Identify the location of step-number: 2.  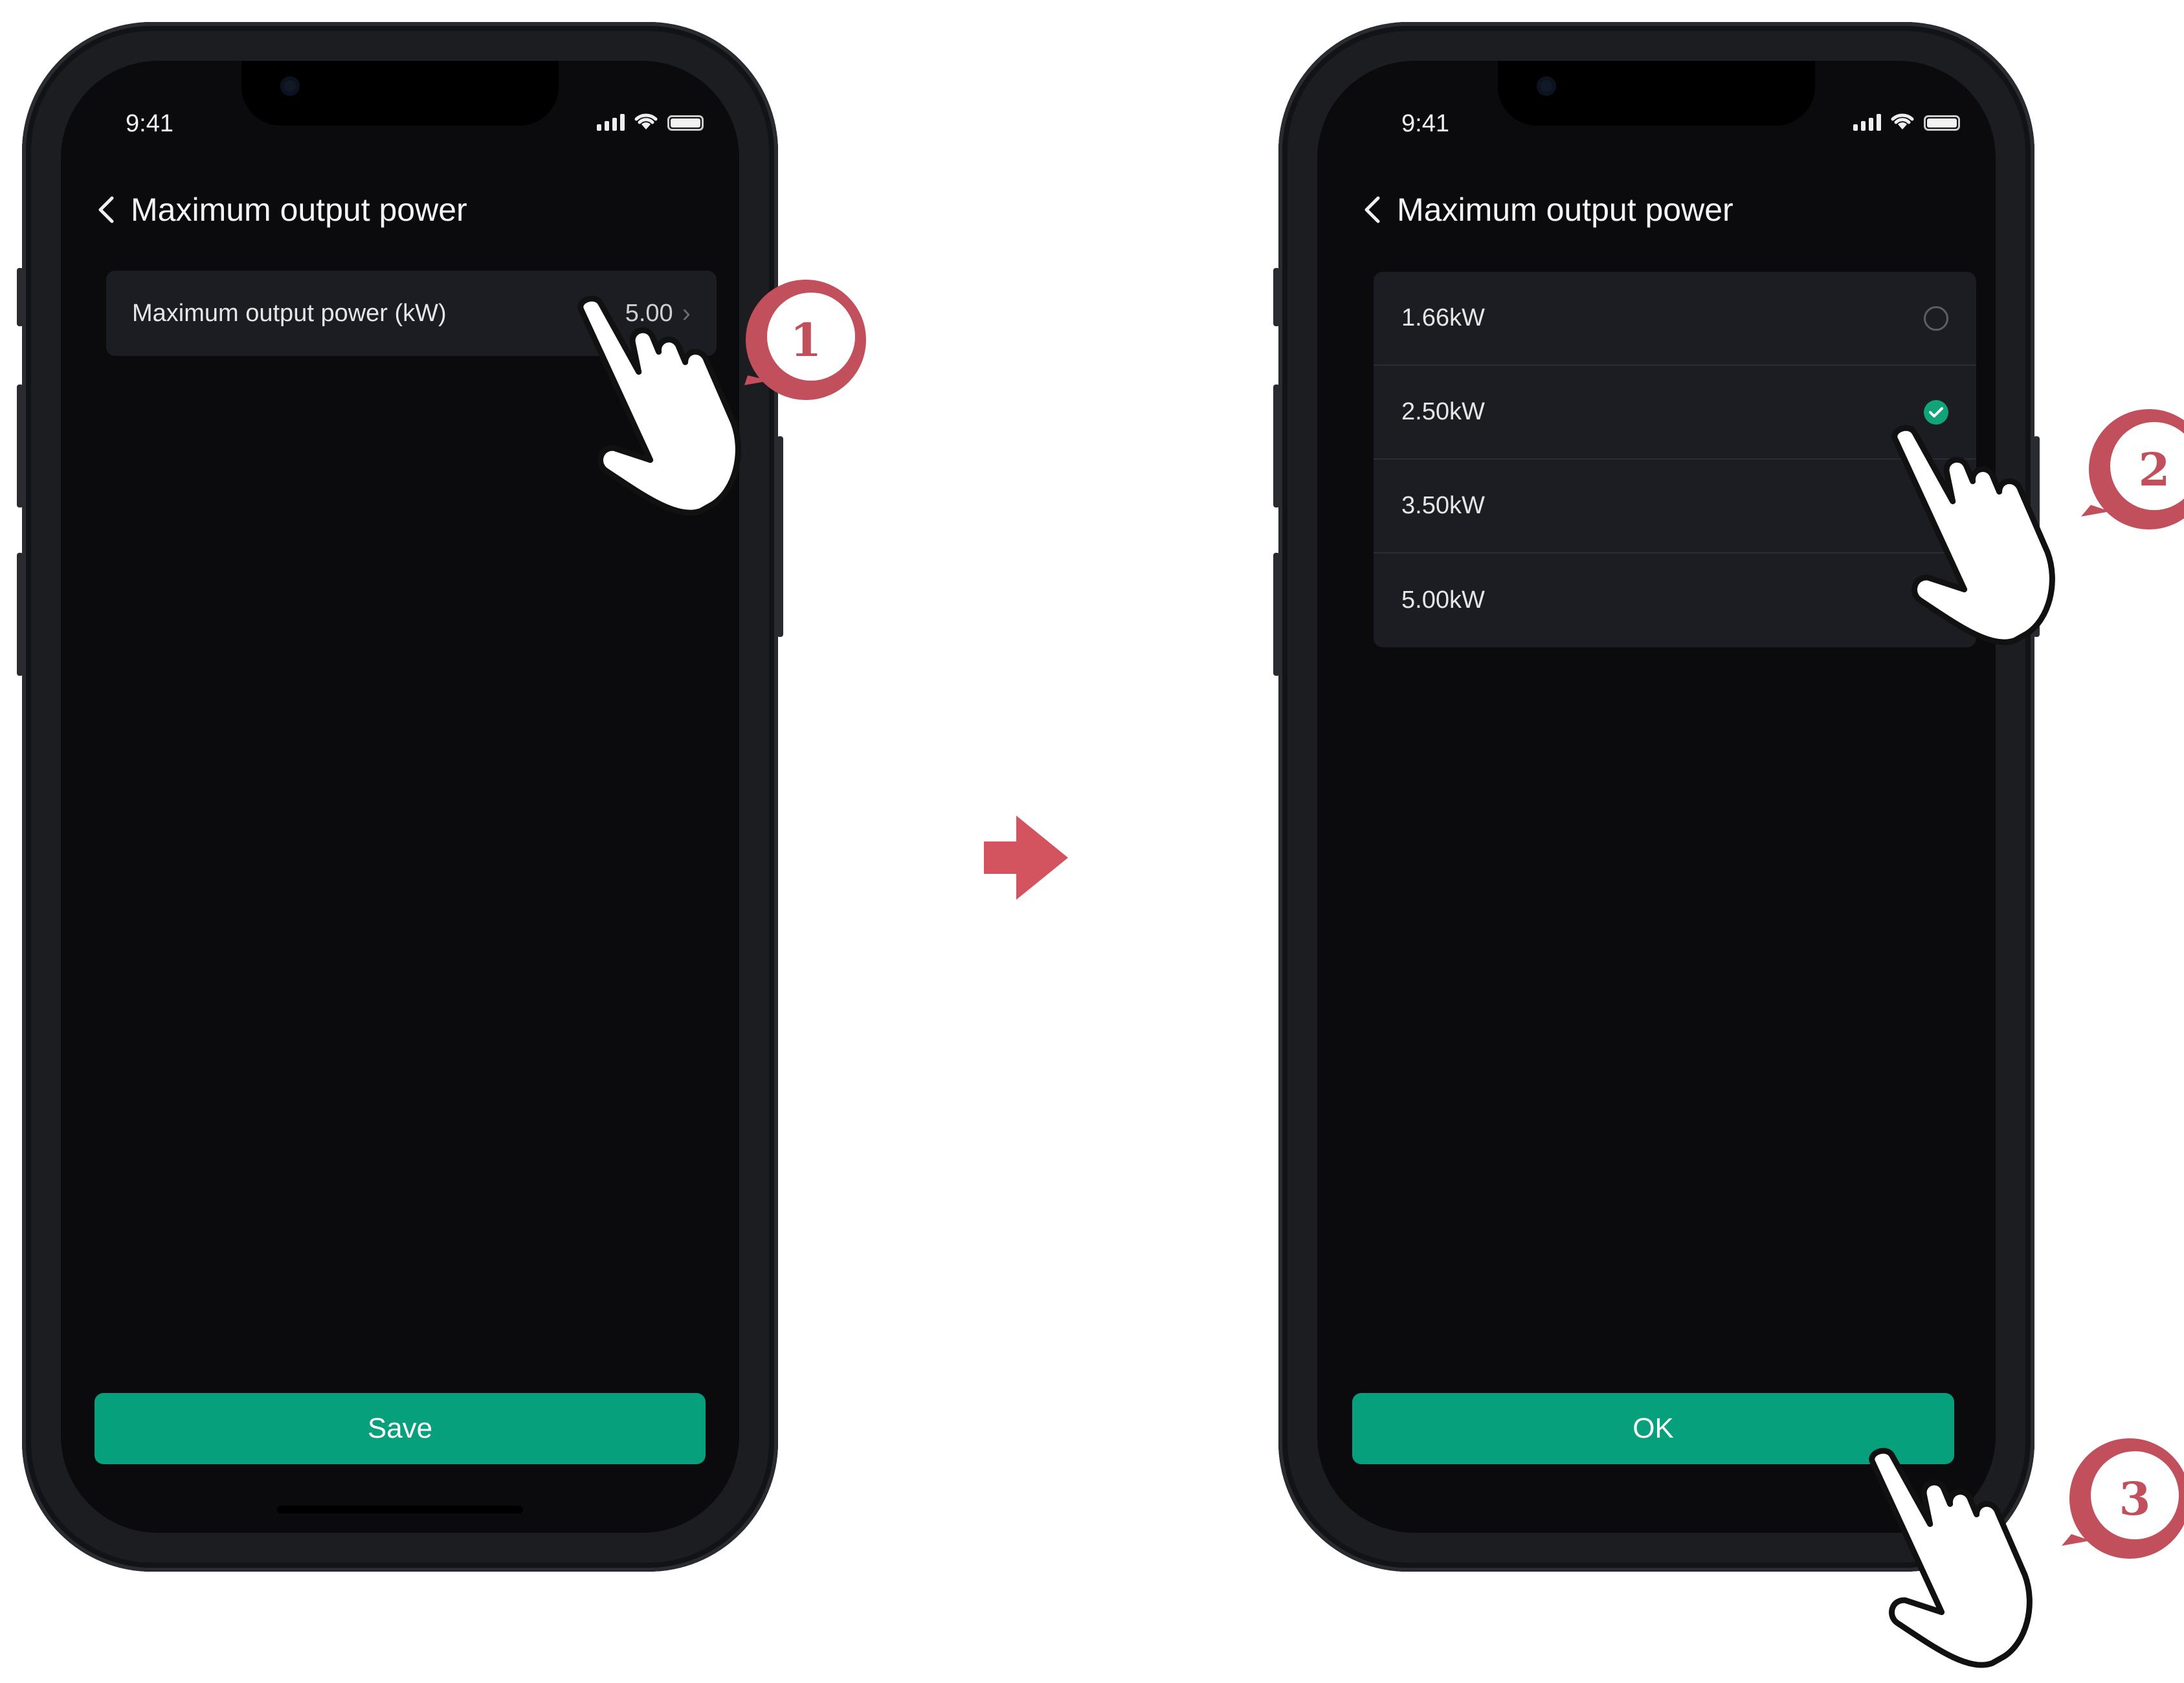
(2154, 469).